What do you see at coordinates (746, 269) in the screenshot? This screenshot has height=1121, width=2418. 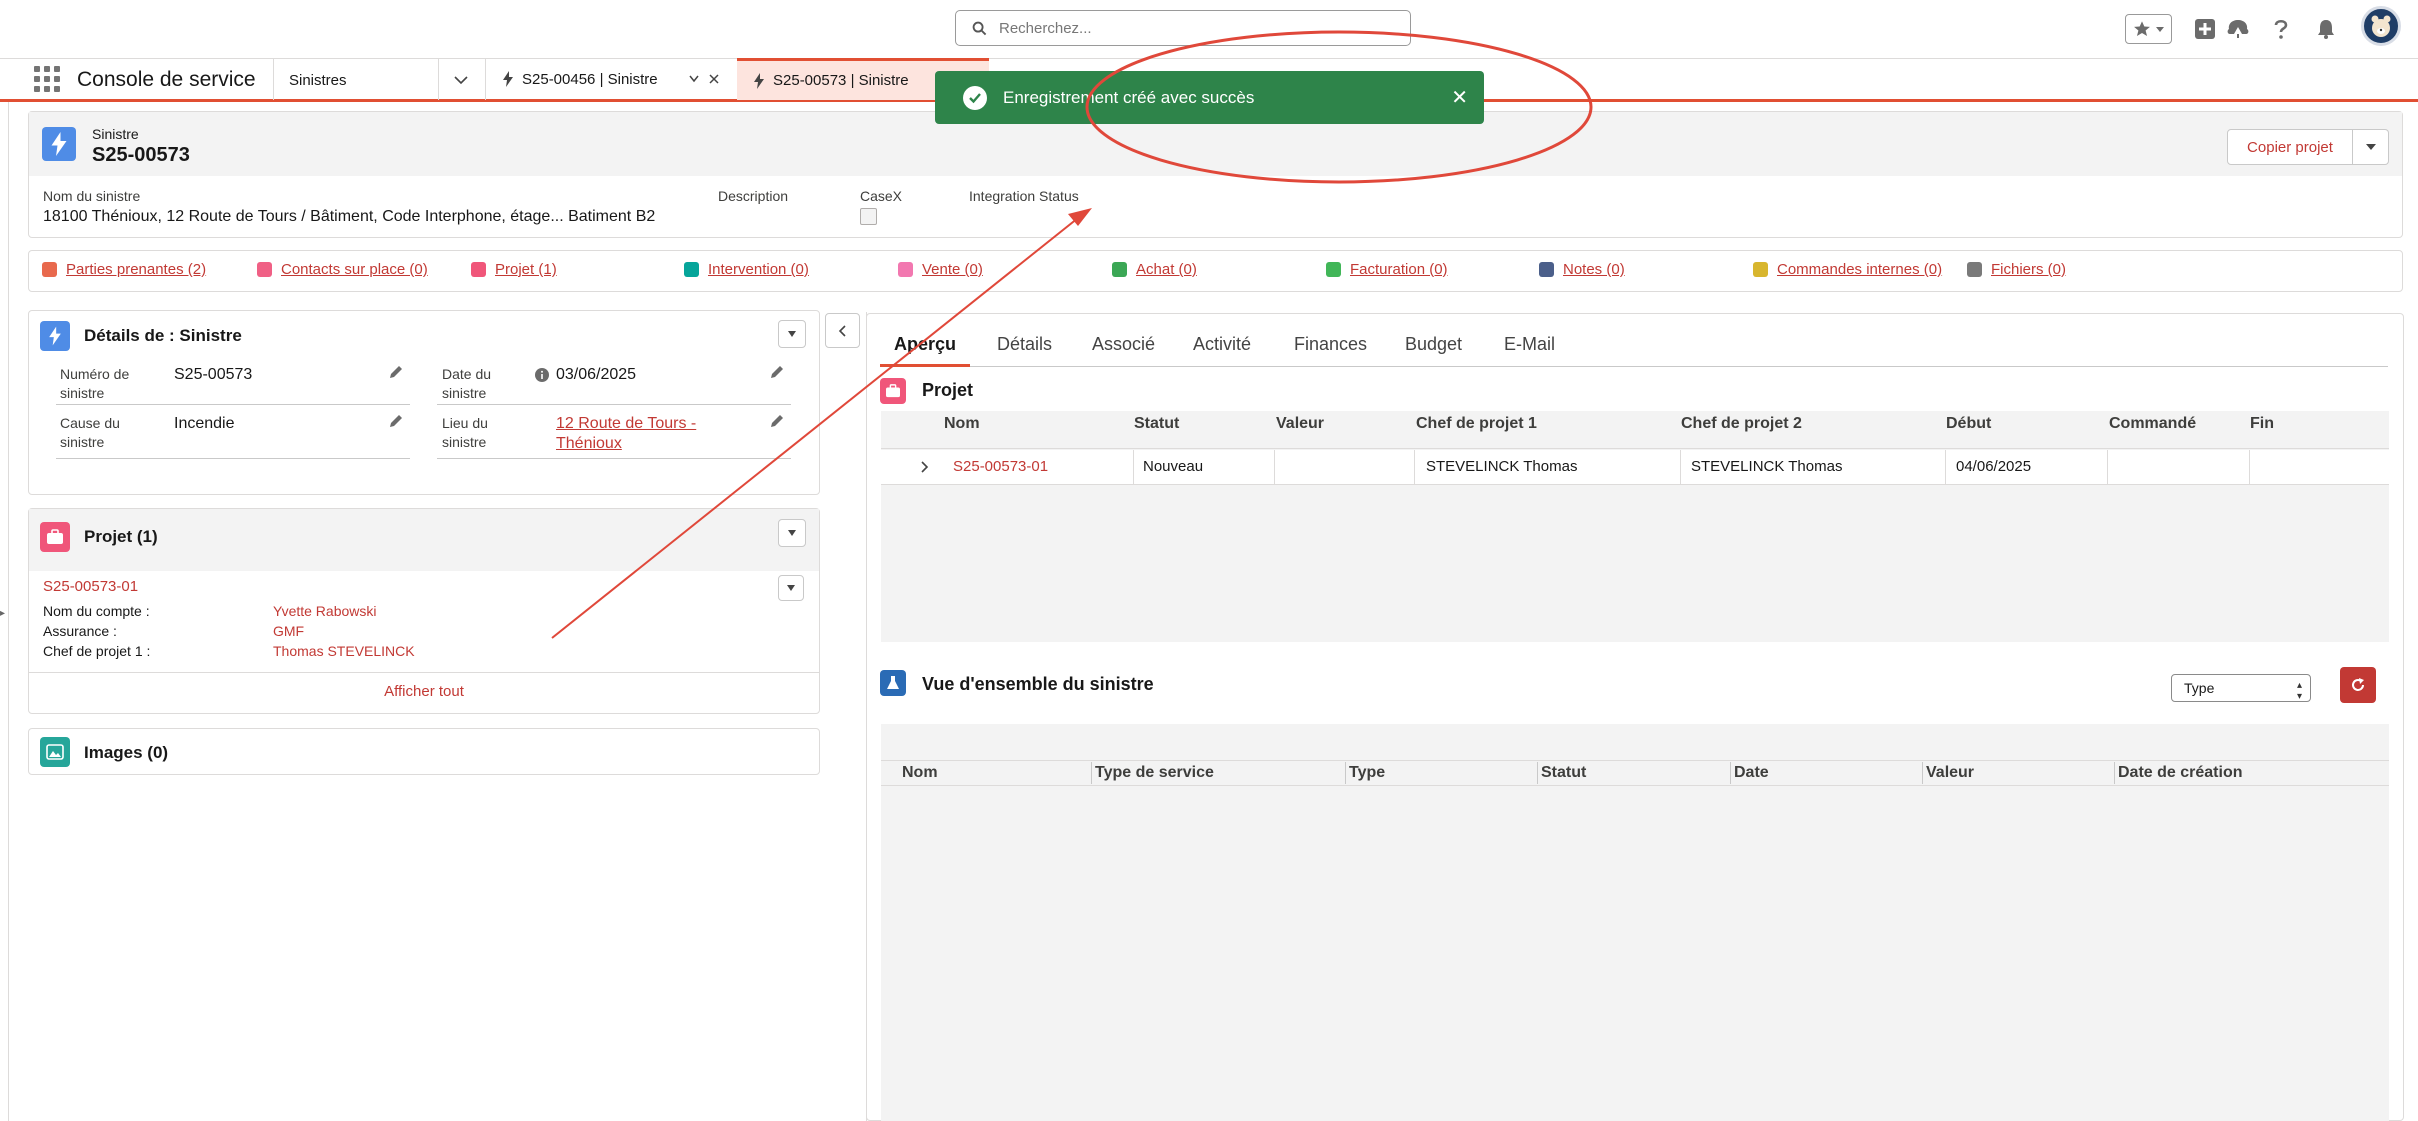 I see `related-link-intervention: Intervention (0)` at bounding box center [746, 269].